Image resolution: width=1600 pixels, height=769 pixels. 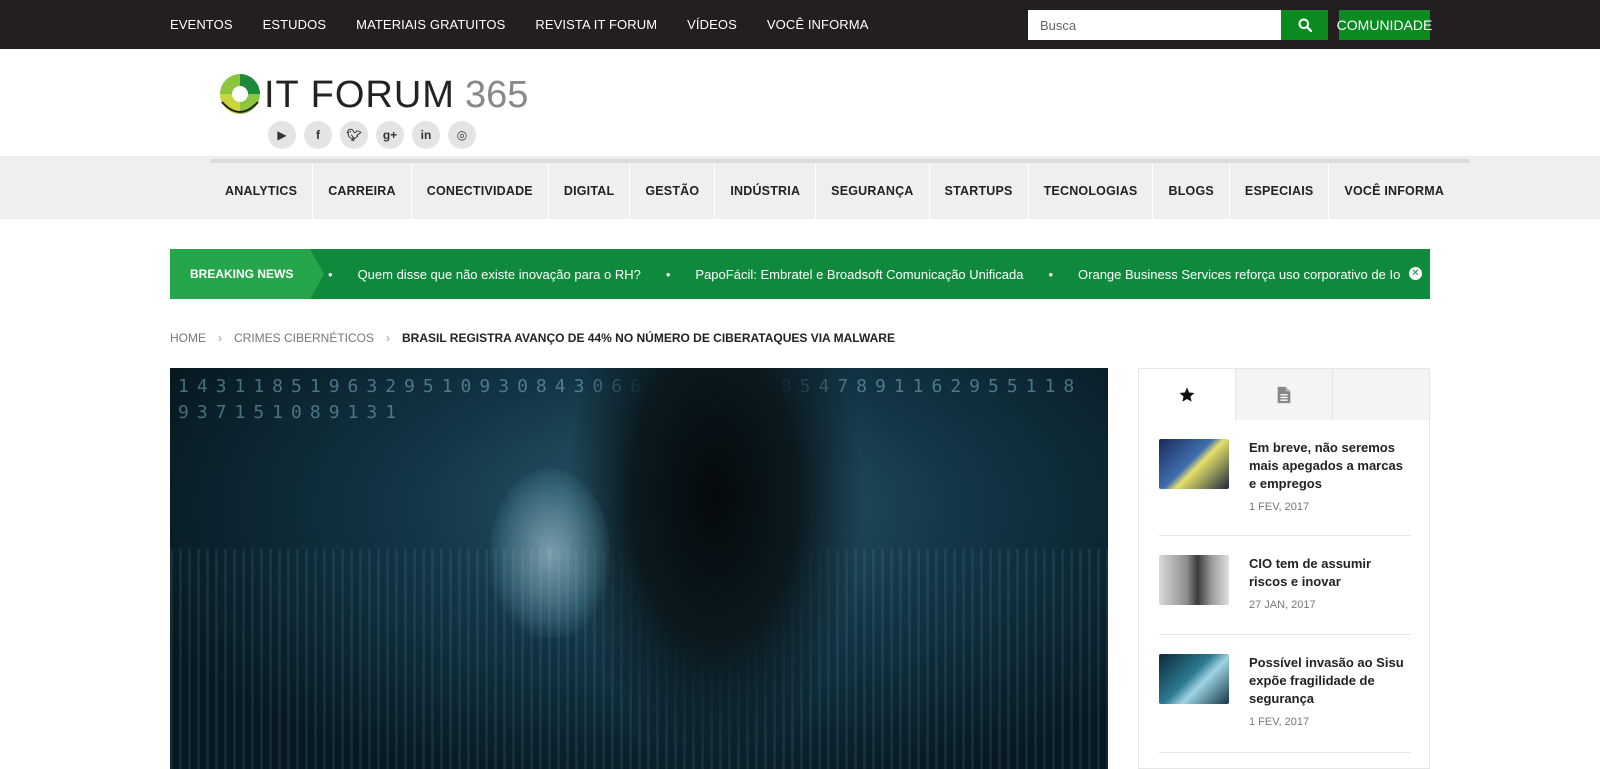 What do you see at coordinates (295, 24) in the screenshot?
I see `topnav-estudos: ESTUDOS` at bounding box center [295, 24].